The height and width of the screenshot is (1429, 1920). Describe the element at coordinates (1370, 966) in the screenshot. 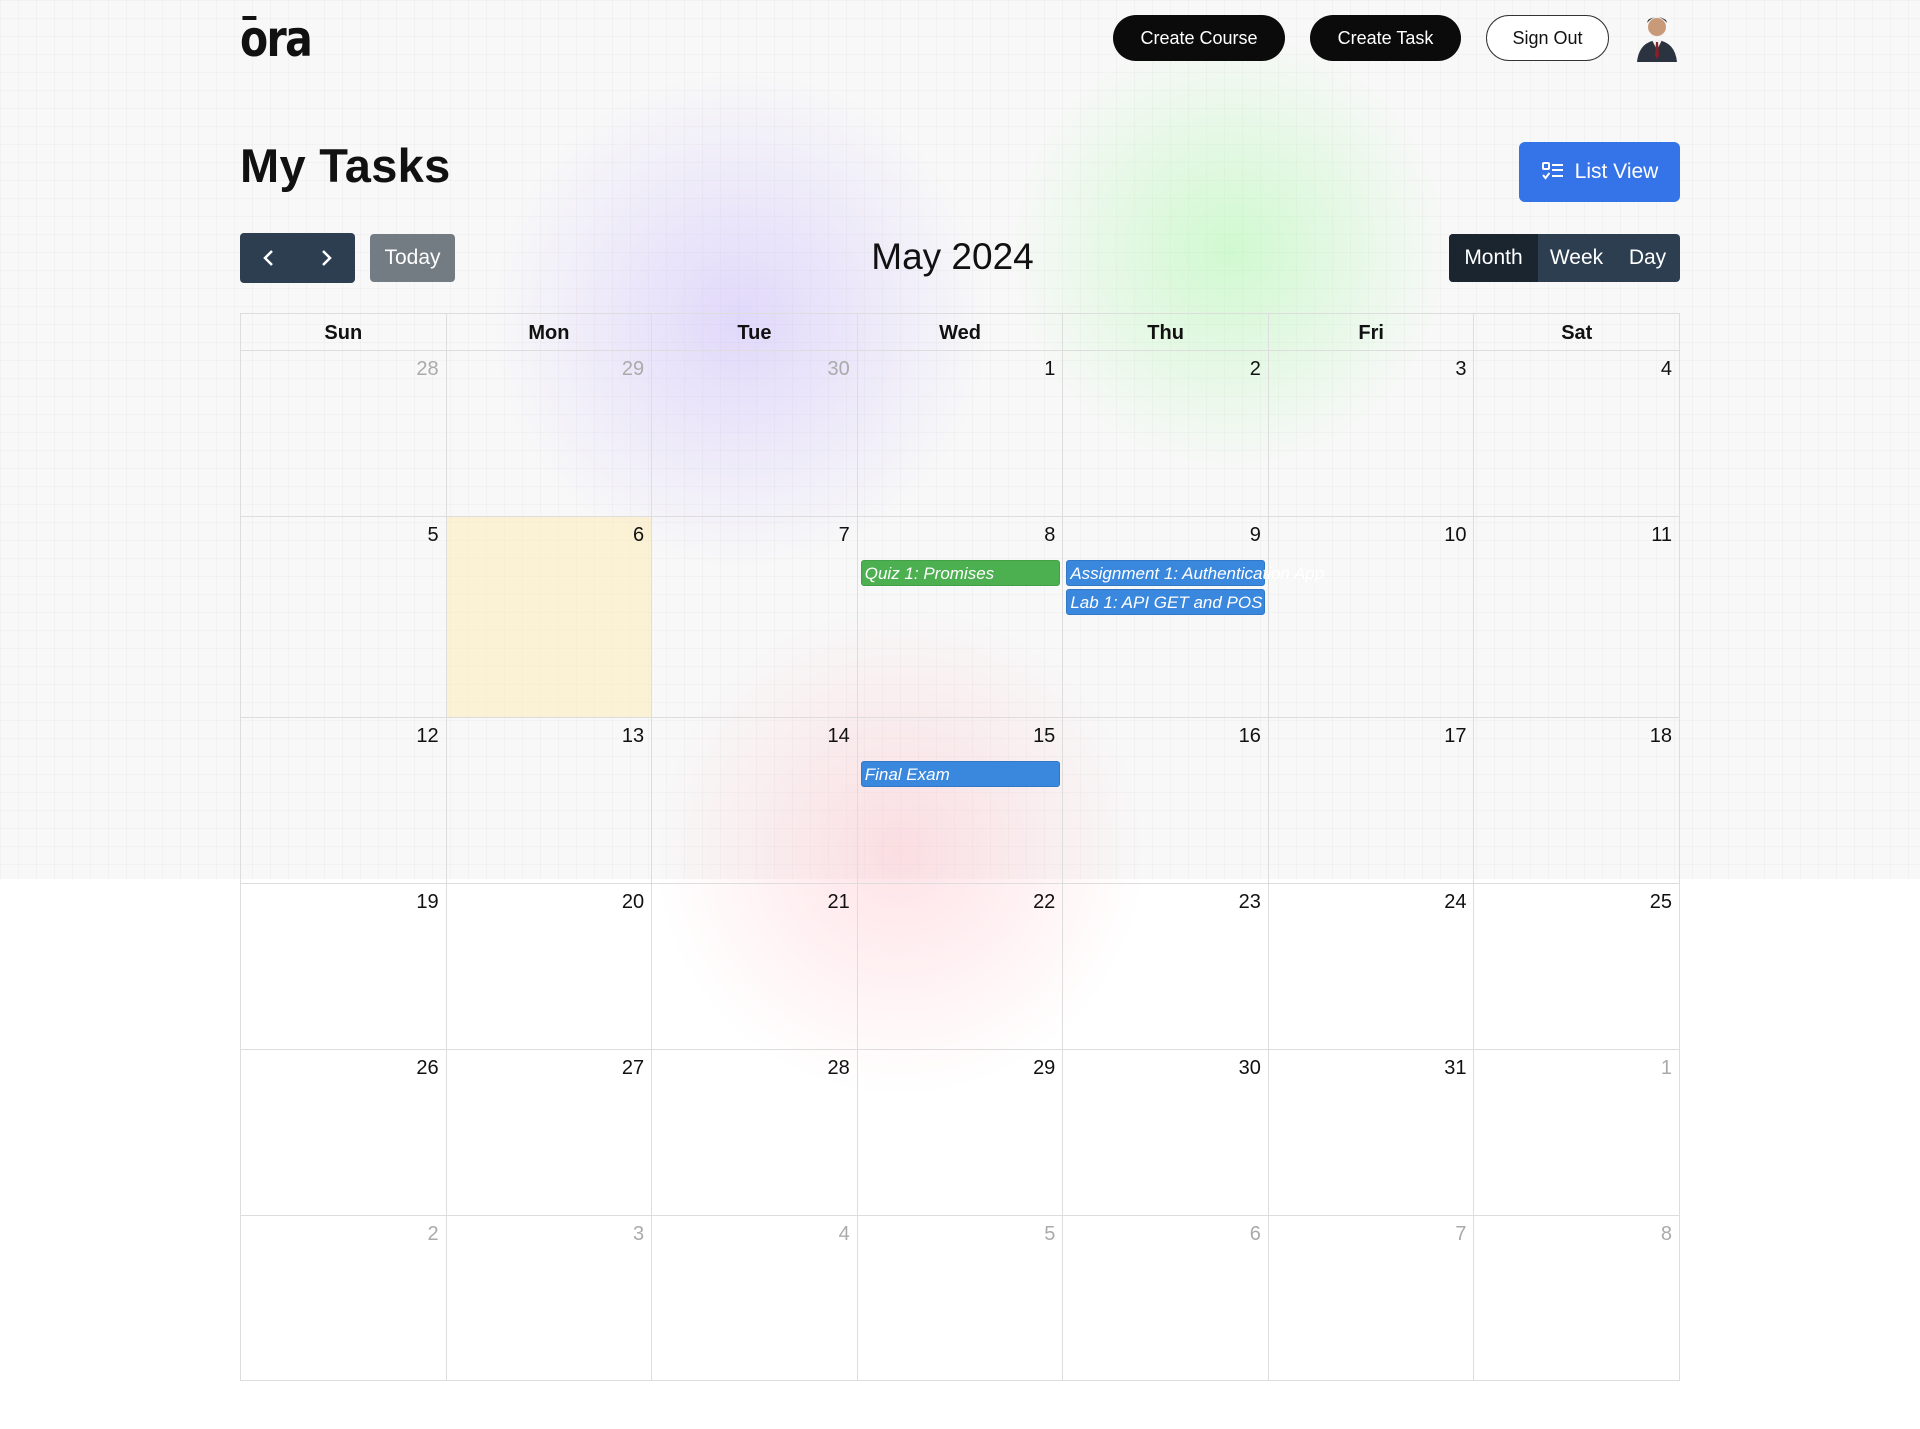

I see `day-cell: 24` at that location.